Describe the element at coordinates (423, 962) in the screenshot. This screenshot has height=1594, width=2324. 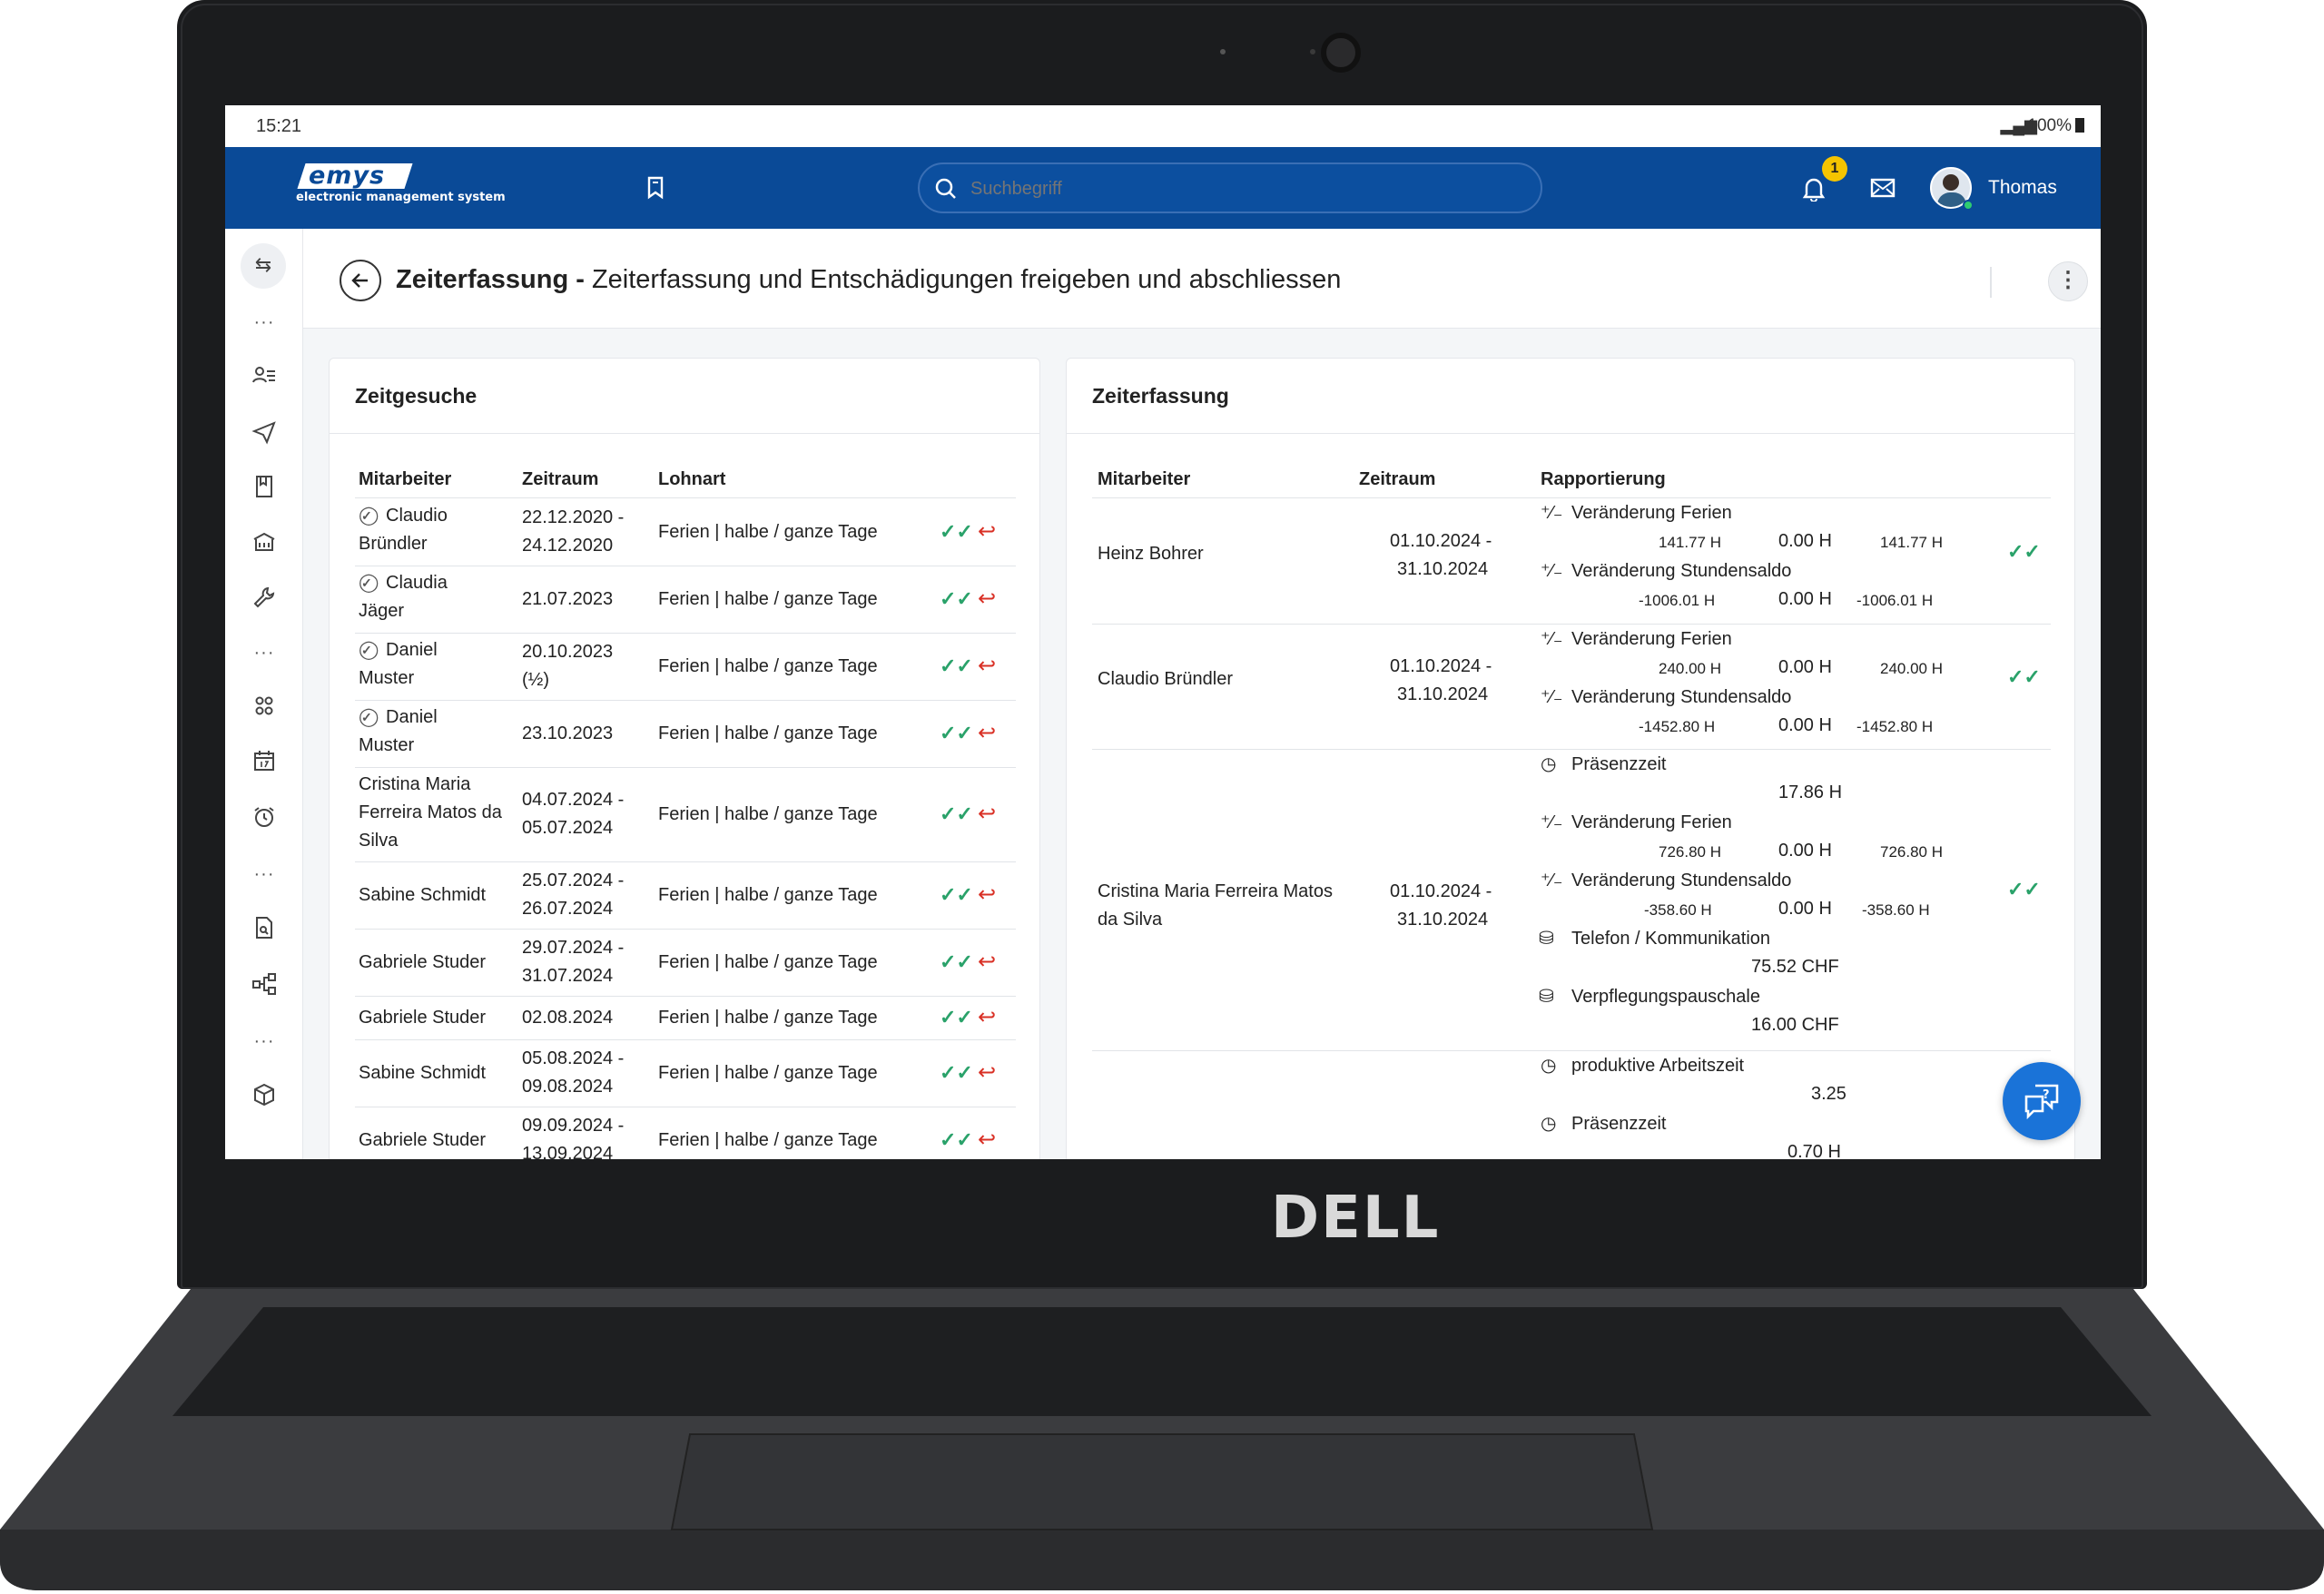
I see `employee-name: Gabriele Studer` at that location.